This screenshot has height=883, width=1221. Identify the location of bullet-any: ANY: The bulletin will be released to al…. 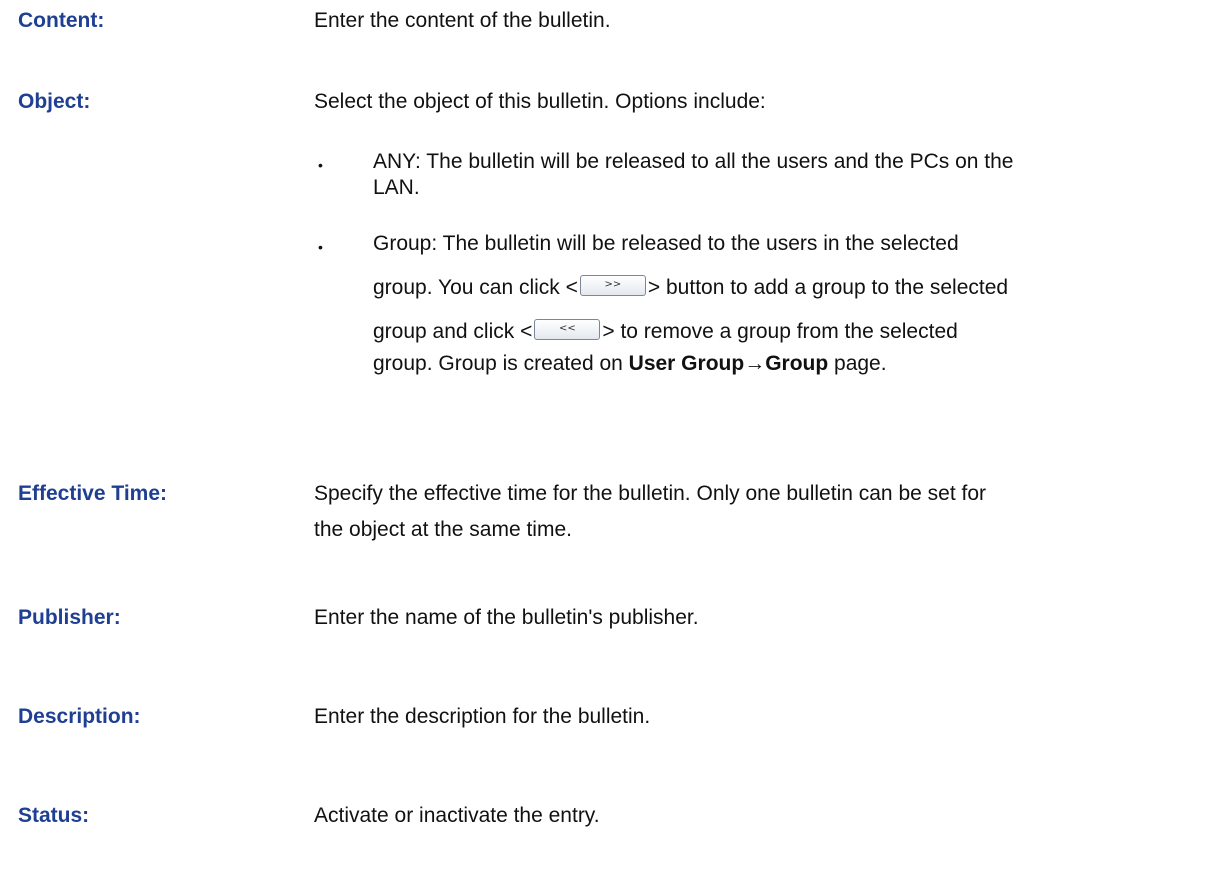
(789, 175).